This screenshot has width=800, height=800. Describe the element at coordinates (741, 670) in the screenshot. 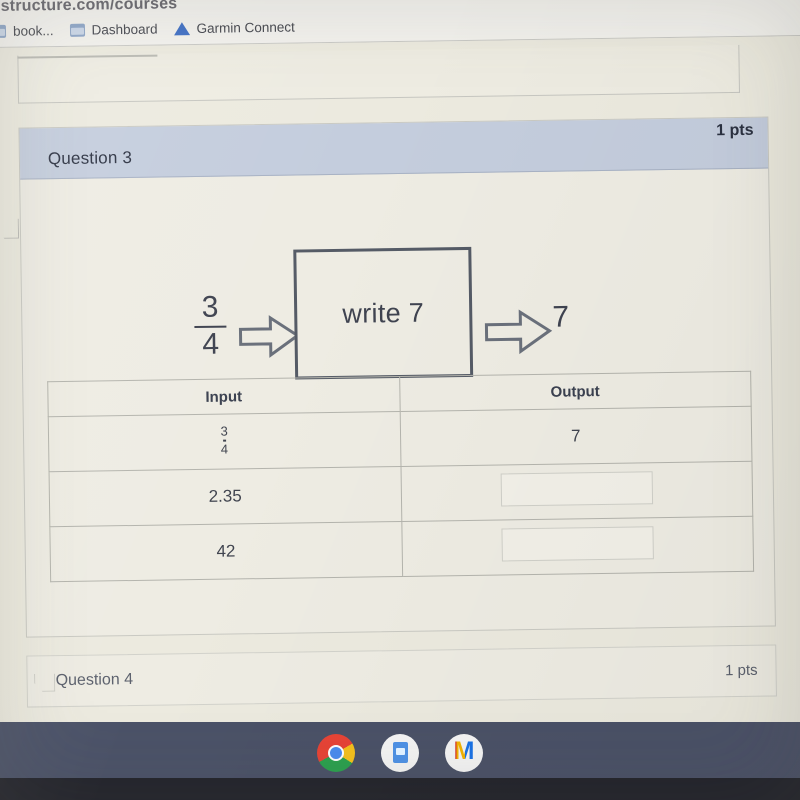

I see `question-4-points: 1 pts` at that location.